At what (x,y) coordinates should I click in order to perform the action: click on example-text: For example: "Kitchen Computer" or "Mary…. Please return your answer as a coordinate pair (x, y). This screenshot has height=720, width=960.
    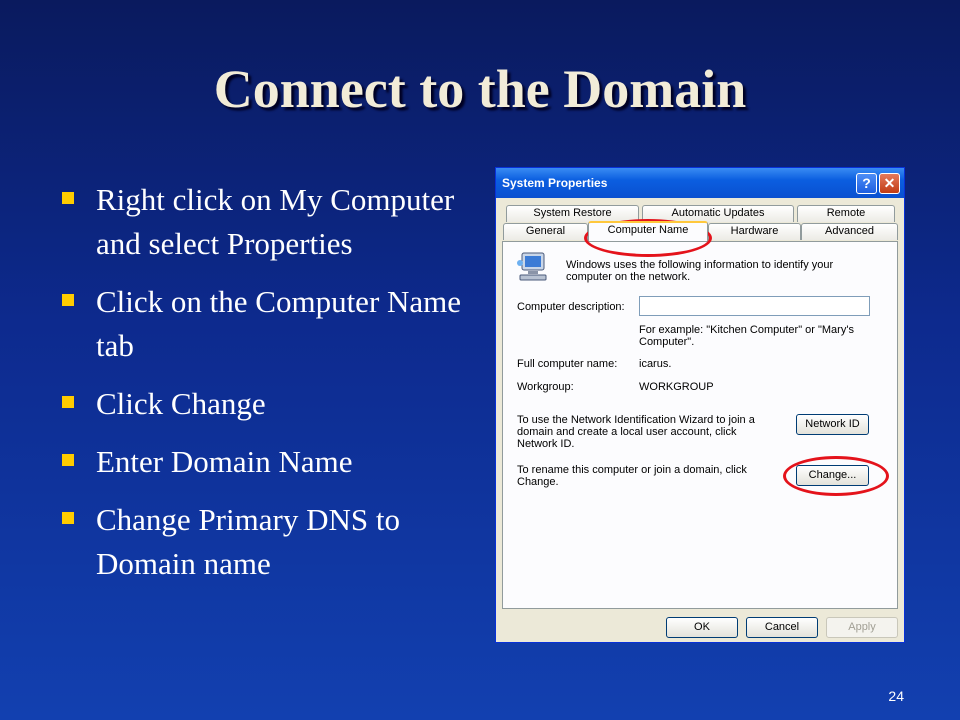
    Looking at the image, I should click on (746, 336).